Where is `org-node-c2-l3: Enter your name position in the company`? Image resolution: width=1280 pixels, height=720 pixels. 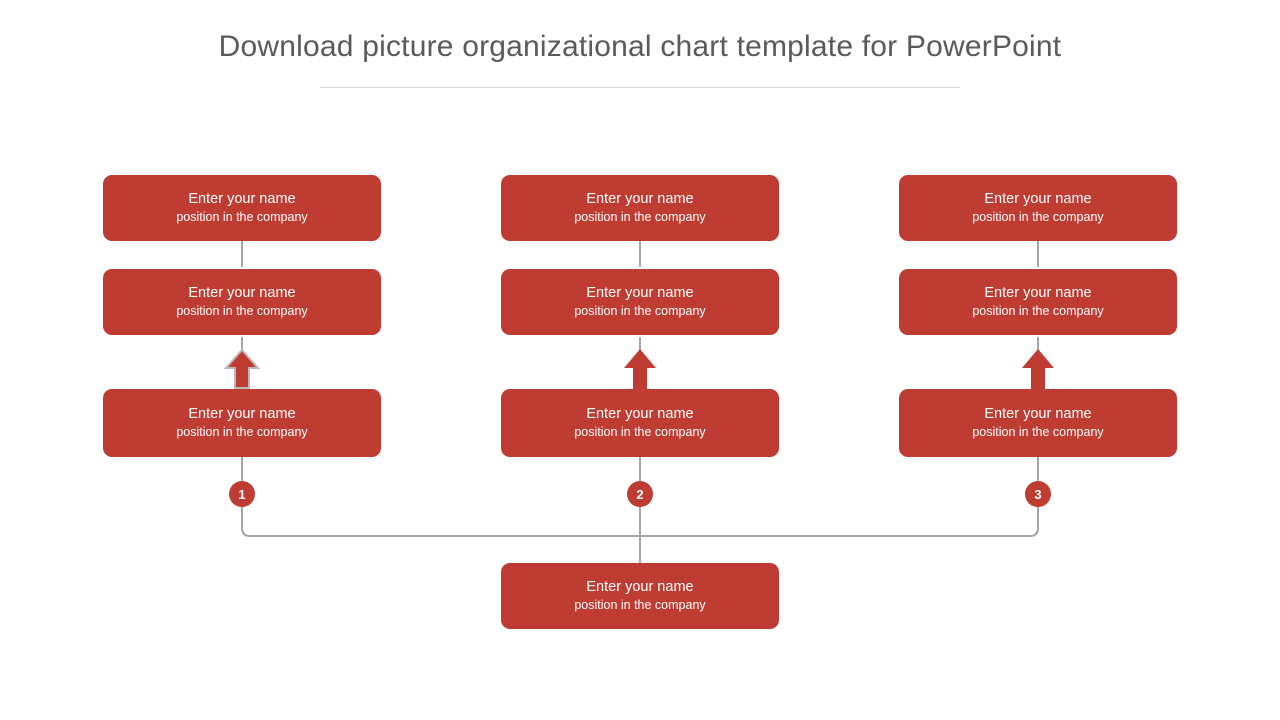
org-node-c2-l3: Enter your name position in the company is located at coordinates (640, 423).